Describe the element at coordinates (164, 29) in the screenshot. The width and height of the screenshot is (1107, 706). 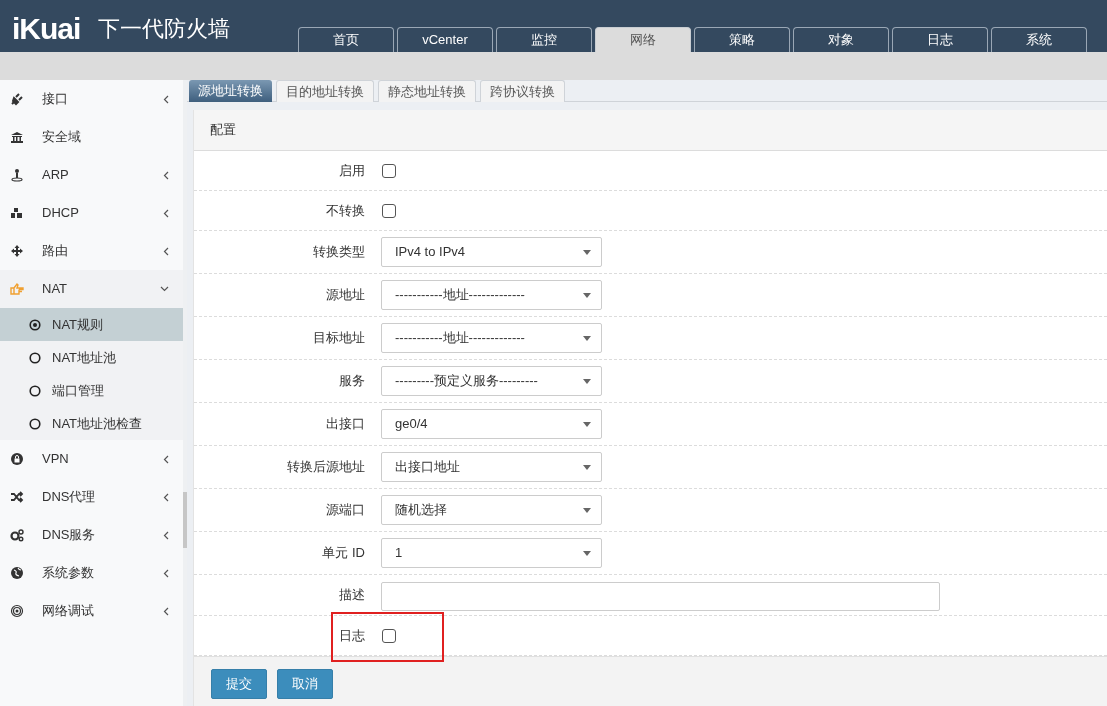
I see `product-title: 下一代防火墙` at that location.